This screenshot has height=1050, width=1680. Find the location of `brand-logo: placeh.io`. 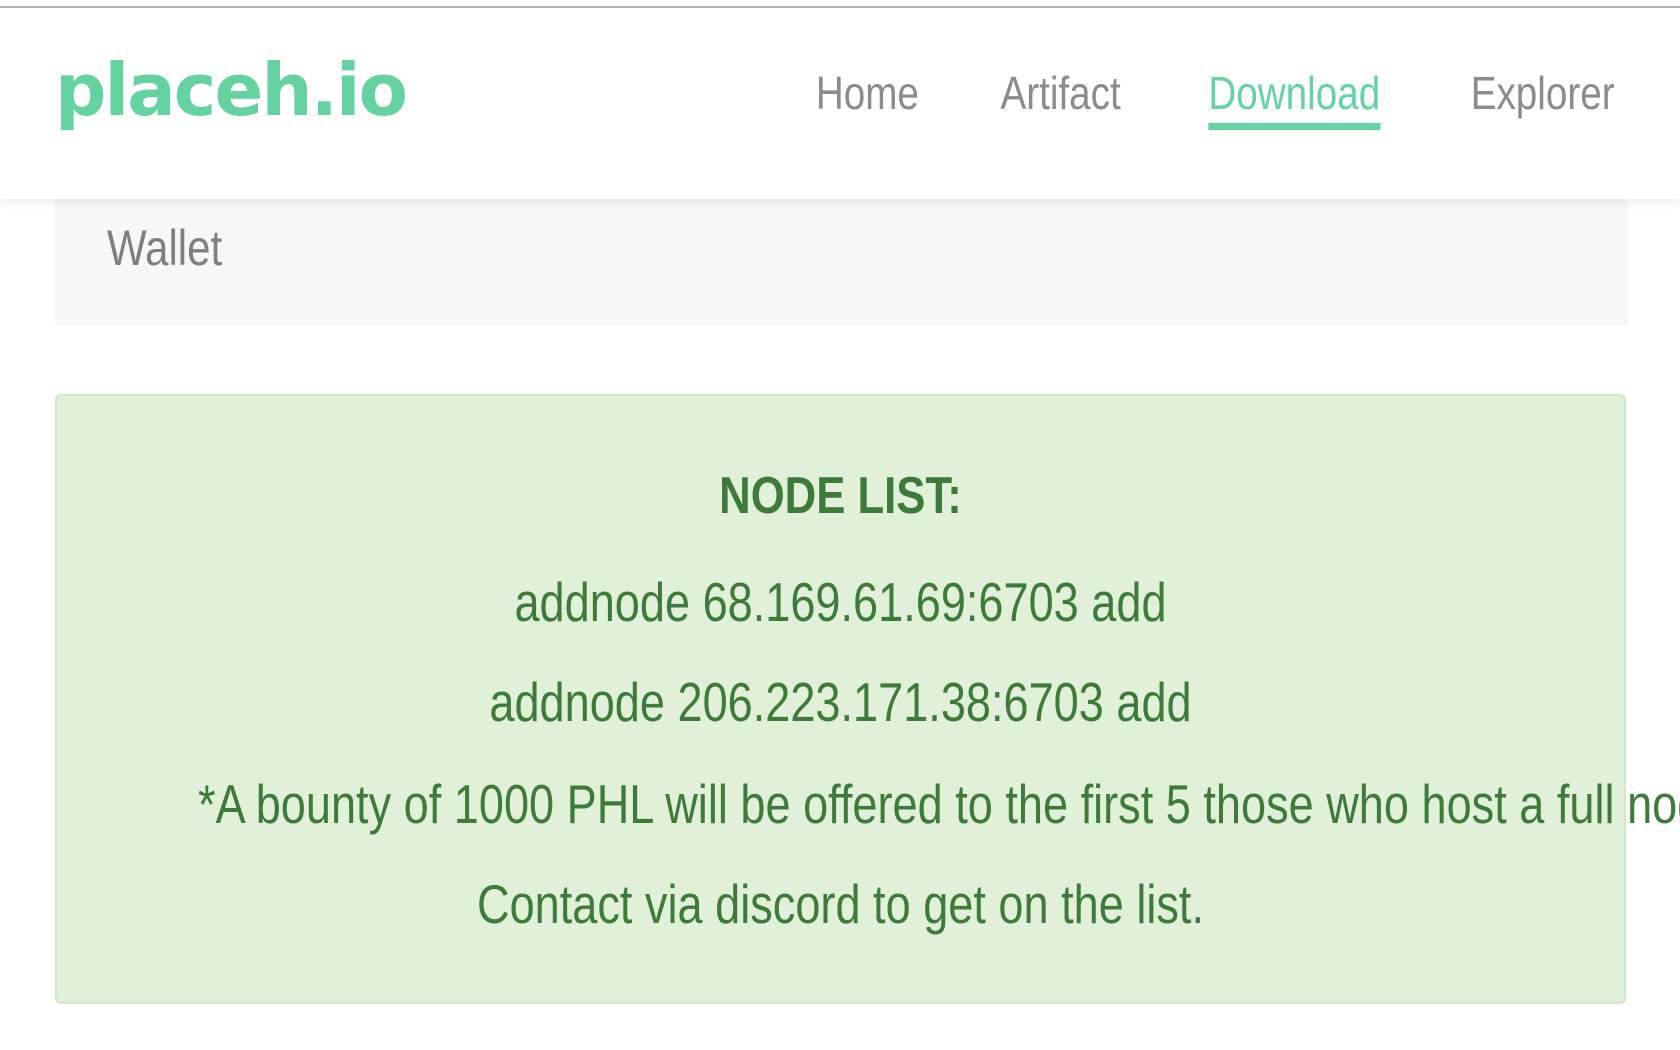

brand-logo: placeh.io is located at coordinates (231, 90).